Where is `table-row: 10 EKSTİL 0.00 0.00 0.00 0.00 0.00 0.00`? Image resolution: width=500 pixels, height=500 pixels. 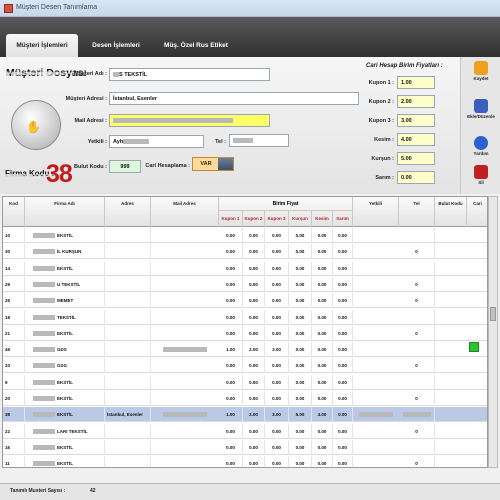
table-row: 10 EKSTİL 0.00 0.00 0.00 0.00 0.00 0.00 is located at coordinates (245, 235).